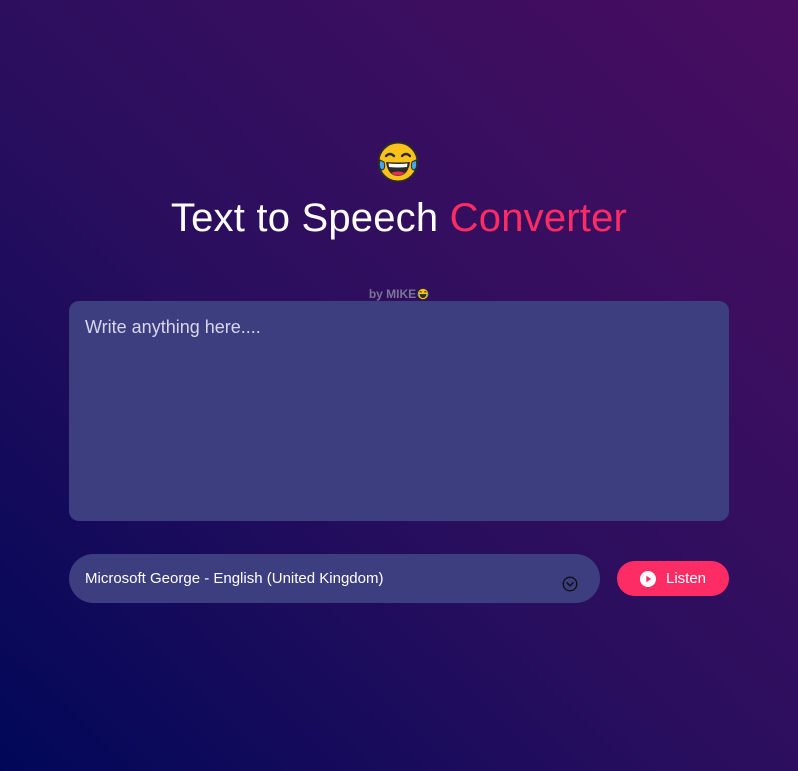  Describe the element at coordinates (392, 294) in the screenshot. I see `byline-text: by MIKE` at that location.